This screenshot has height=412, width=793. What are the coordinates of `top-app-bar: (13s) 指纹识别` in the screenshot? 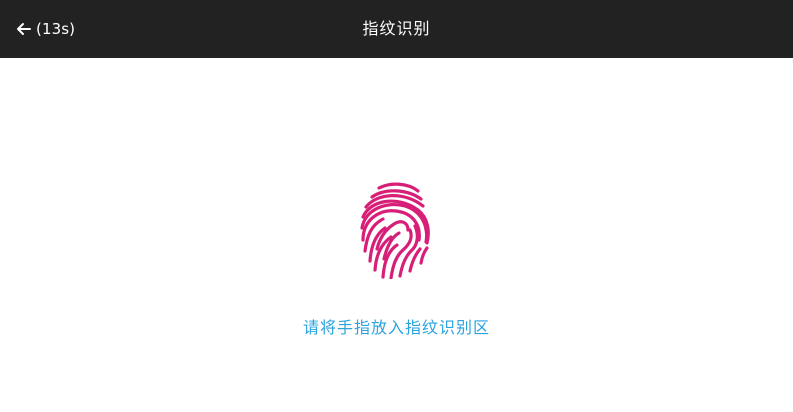 It's located at (396, 29).